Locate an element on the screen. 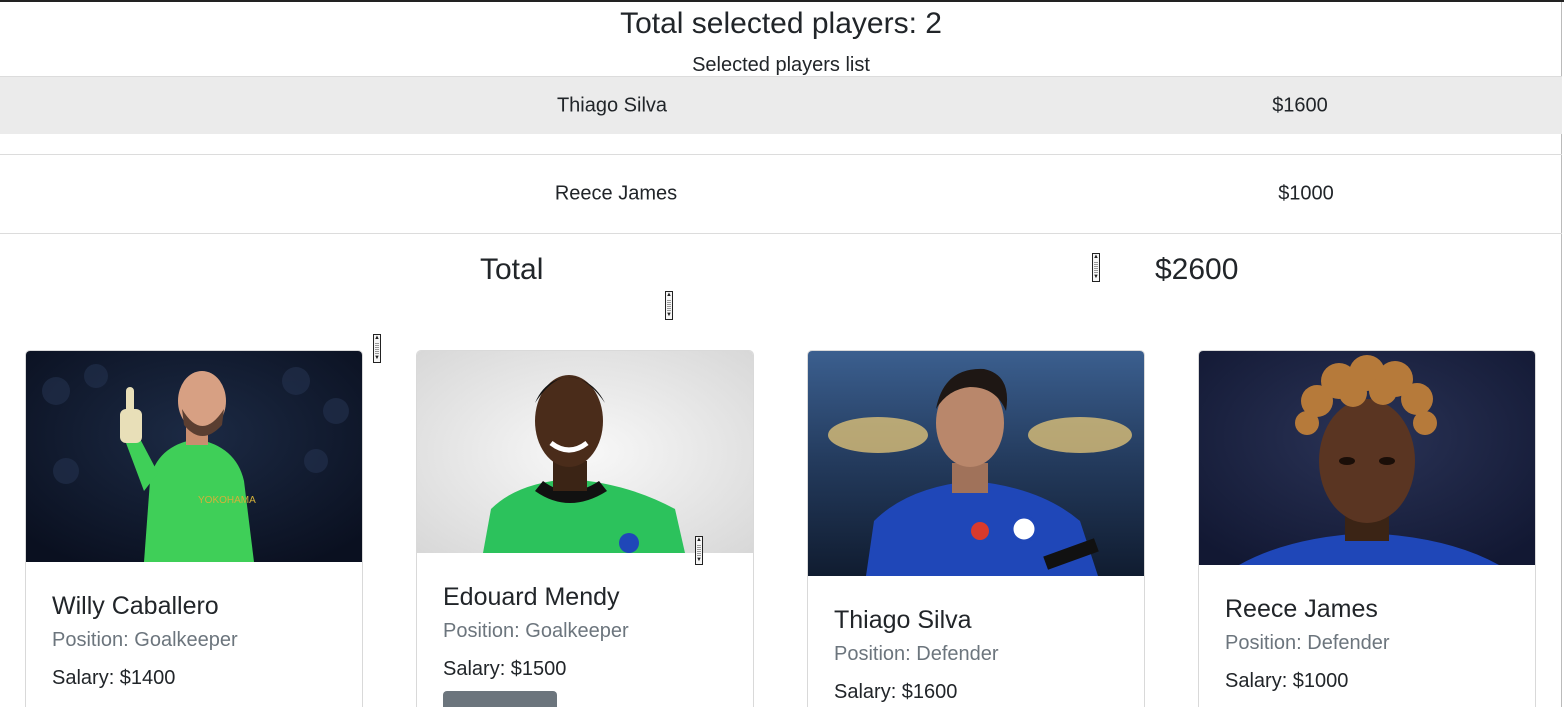 The width and height of the screenshot is (1564, 707). player-salary: Salary: $1000 is located at coordinates (1287, 681).